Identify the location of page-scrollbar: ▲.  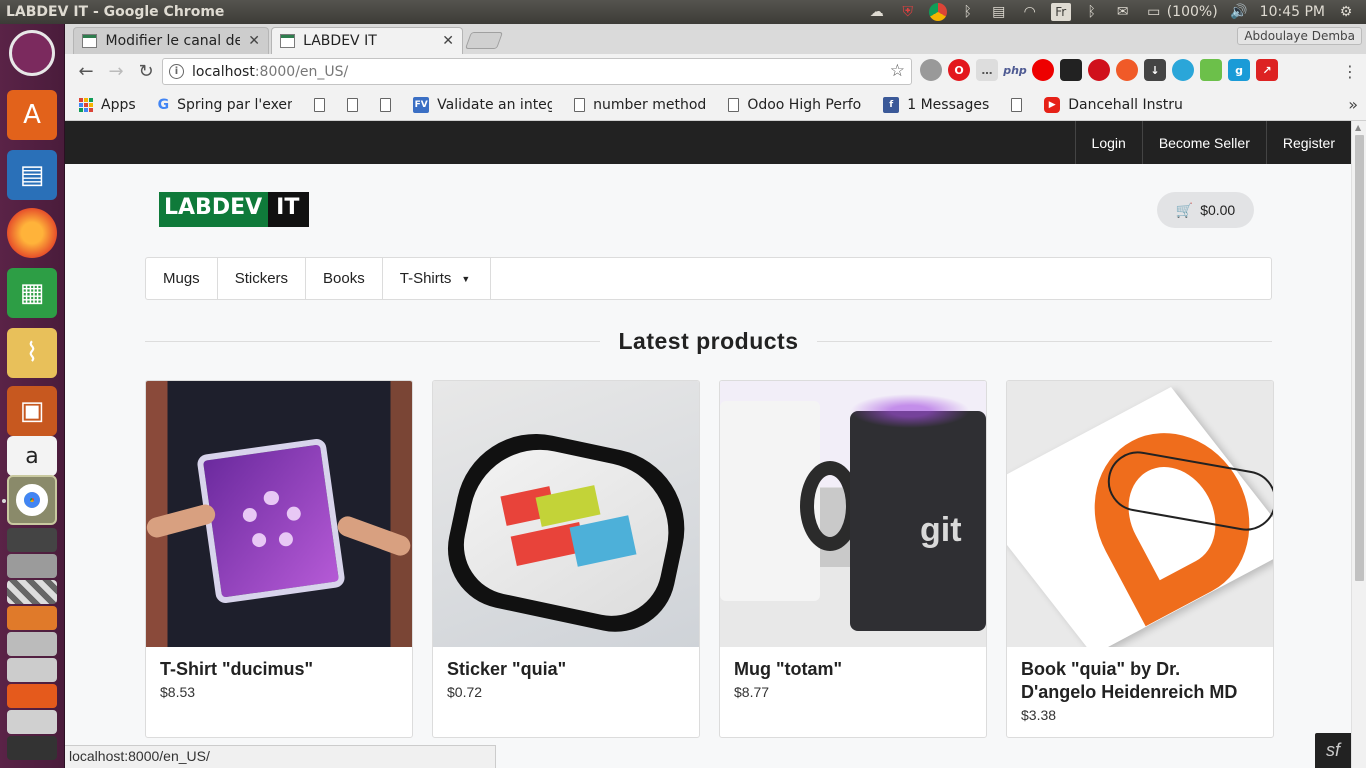
(1358, 444).